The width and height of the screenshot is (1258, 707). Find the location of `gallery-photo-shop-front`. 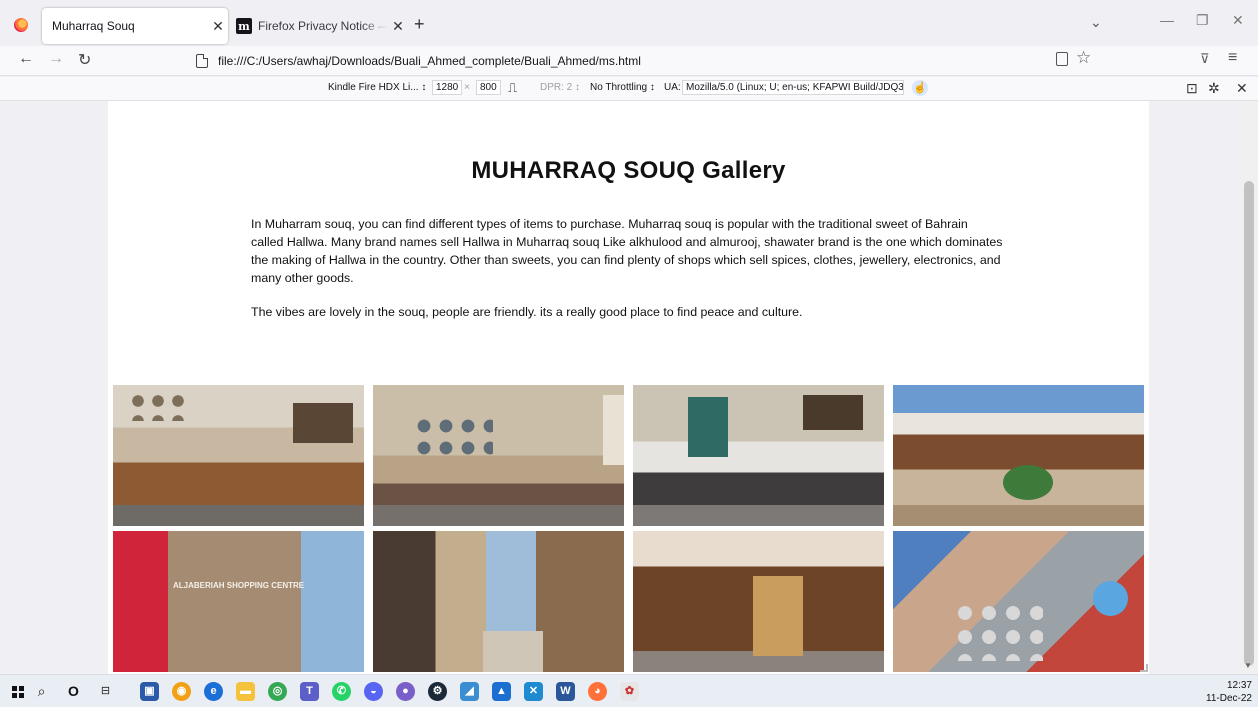

gallery-photo-shop-front is located at coordinates (758, 601).